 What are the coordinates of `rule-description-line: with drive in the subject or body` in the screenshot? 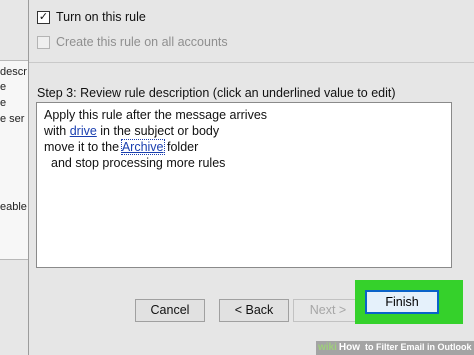 It's located at (247, 131).